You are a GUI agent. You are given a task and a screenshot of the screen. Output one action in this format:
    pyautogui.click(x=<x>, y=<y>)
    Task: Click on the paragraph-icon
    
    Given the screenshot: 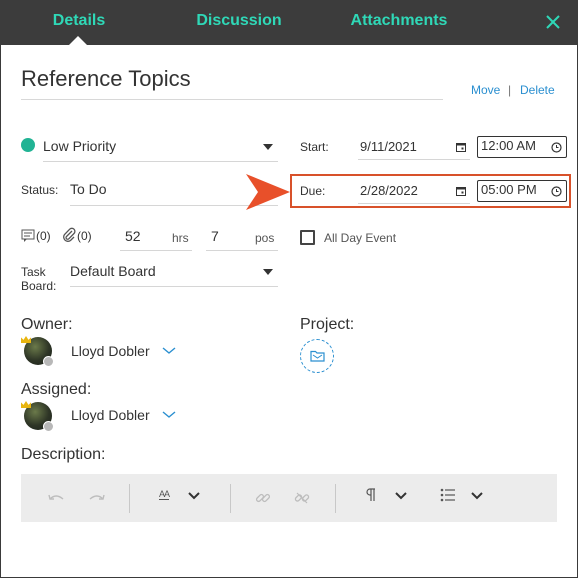 What is the action you would take?
    pyautogui.click(x=370, y=495)
    